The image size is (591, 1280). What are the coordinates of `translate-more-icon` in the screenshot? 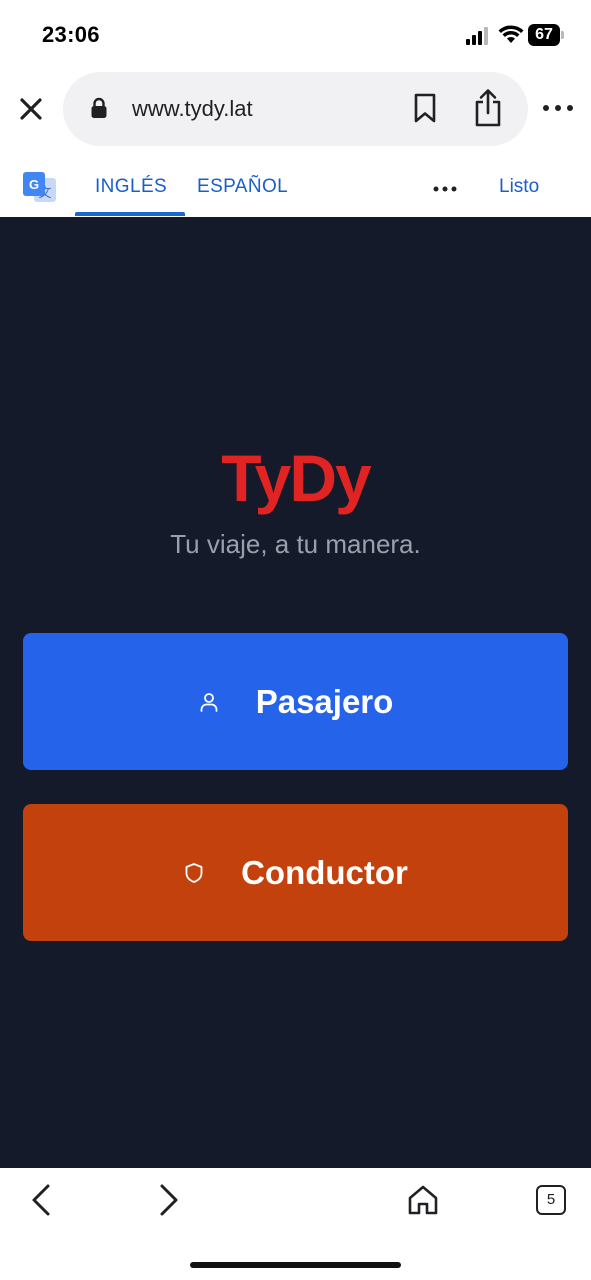 It's located at (445, 189).